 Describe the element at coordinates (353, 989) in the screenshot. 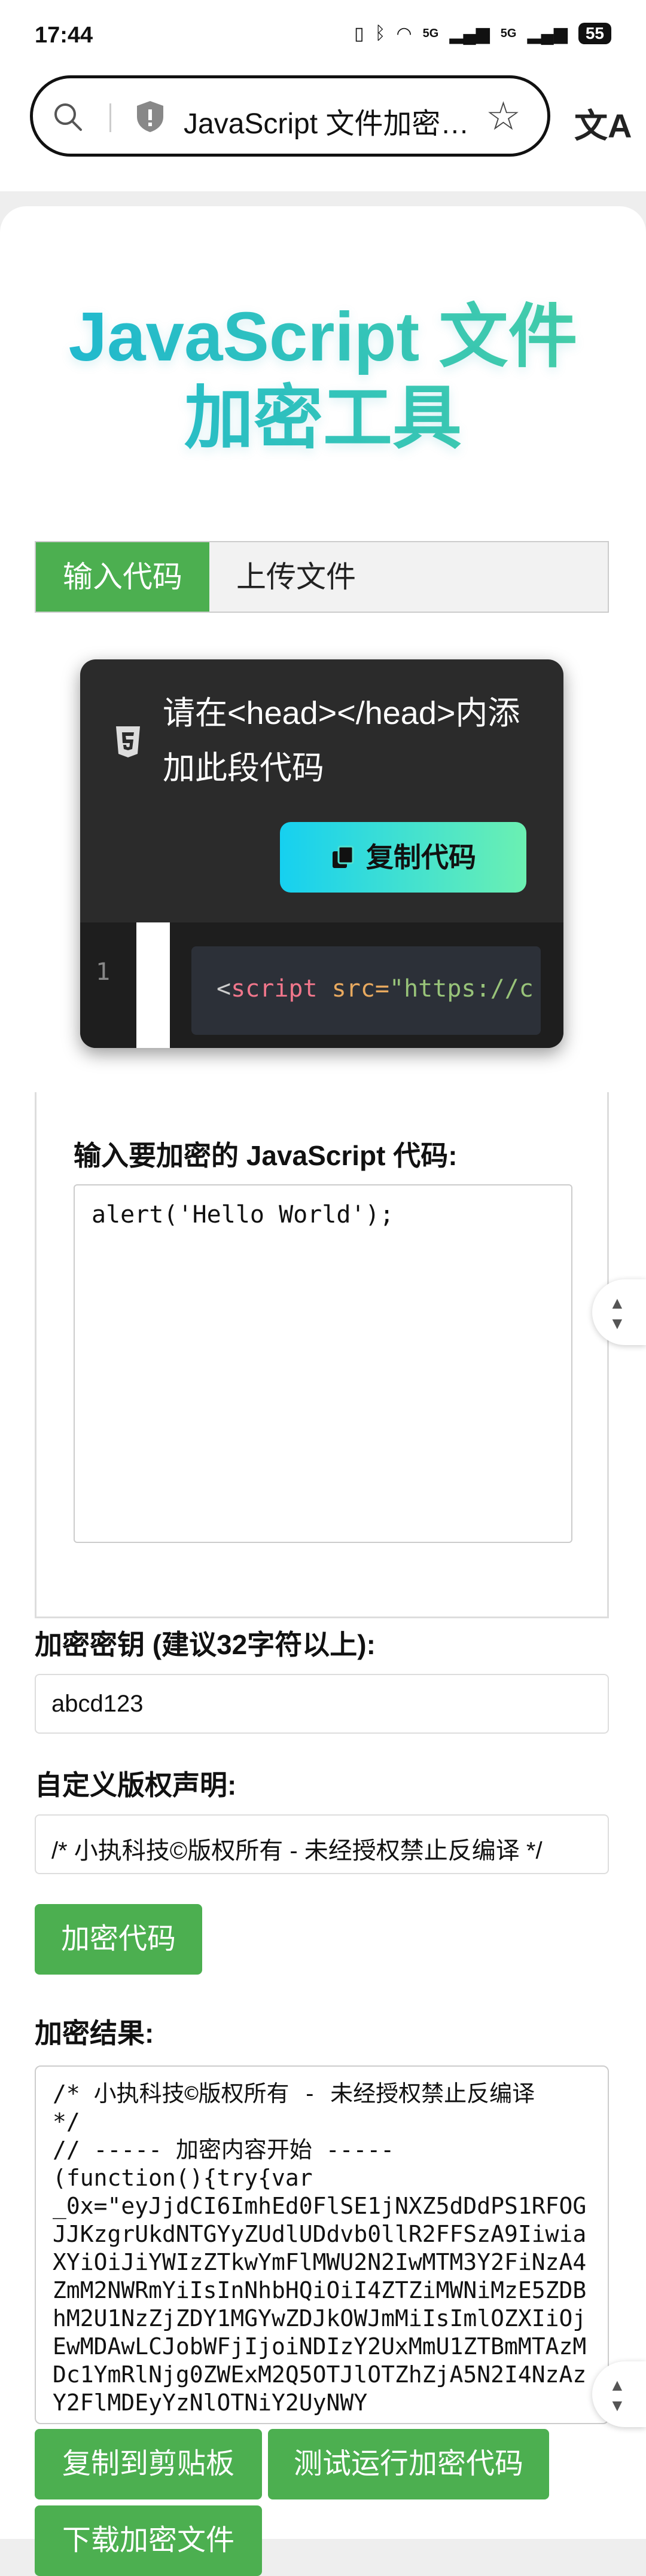

I see `code-token-attr: src=` at that location.